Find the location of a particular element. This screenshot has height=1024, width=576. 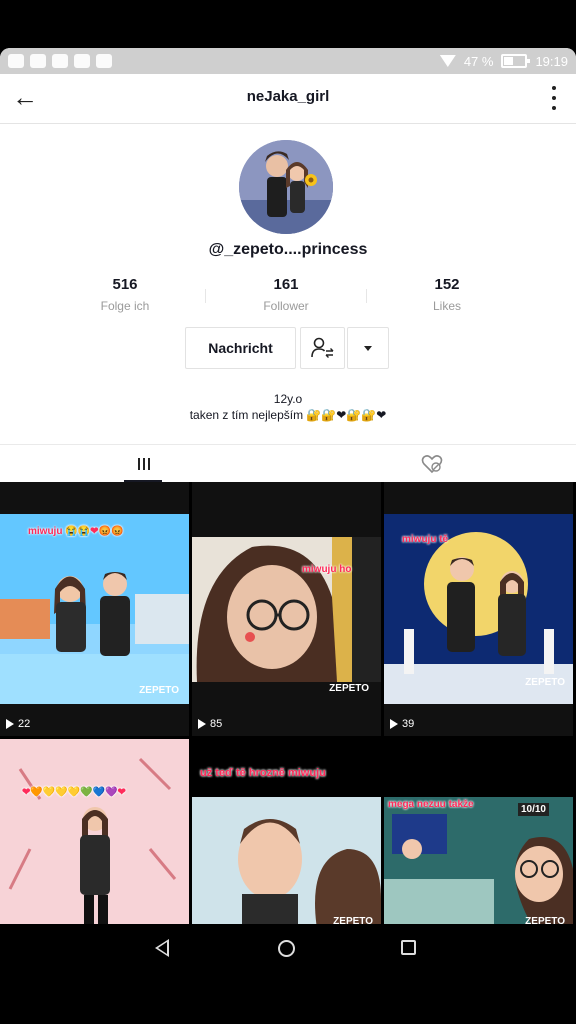

profile-header: ← neJaka_girl is located at coordinates (288, 99).